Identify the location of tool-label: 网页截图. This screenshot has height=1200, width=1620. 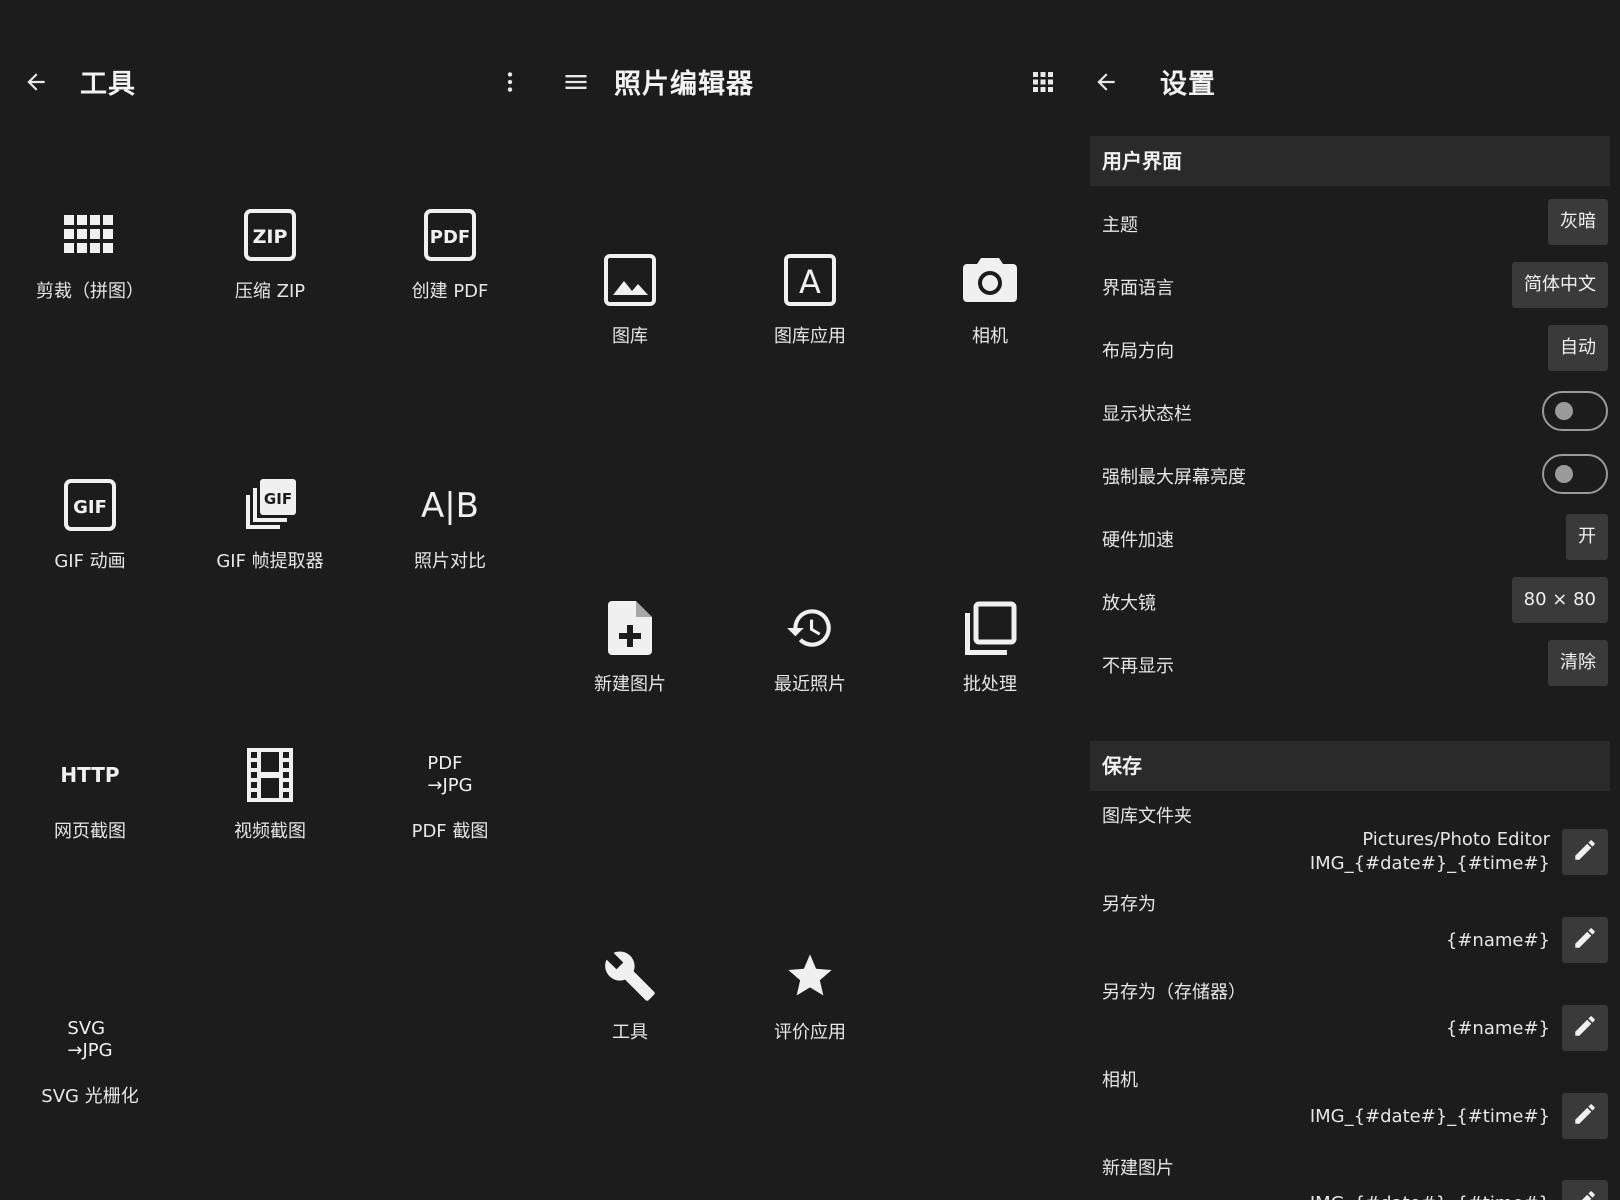
(90, 831).